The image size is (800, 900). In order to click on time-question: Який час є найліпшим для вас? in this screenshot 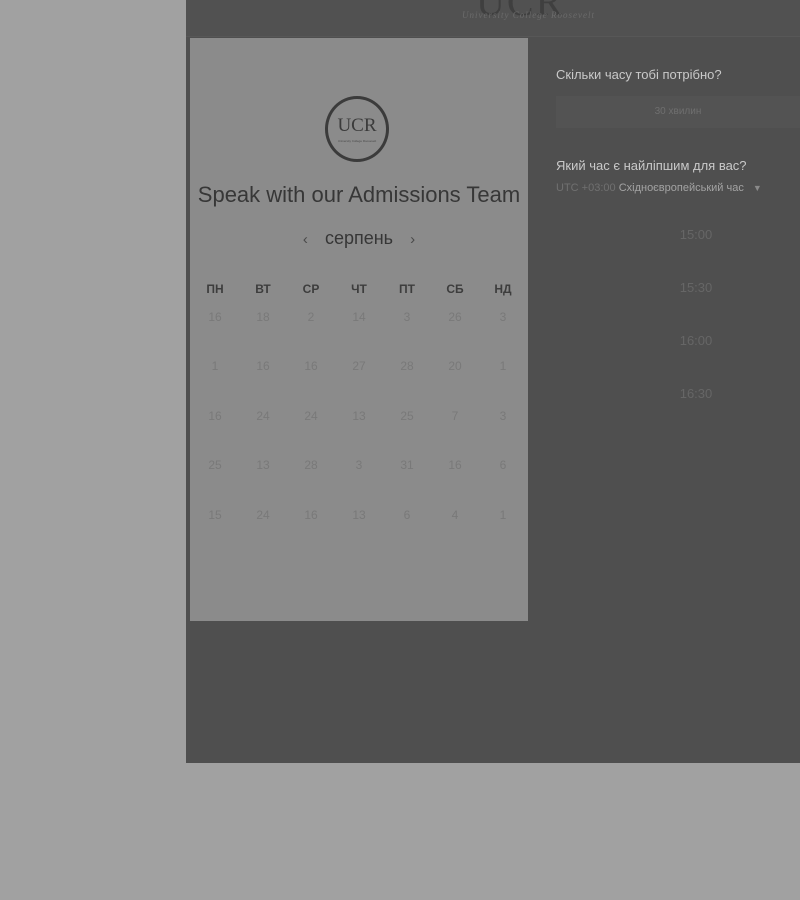, I will do `click(651, 165)`.